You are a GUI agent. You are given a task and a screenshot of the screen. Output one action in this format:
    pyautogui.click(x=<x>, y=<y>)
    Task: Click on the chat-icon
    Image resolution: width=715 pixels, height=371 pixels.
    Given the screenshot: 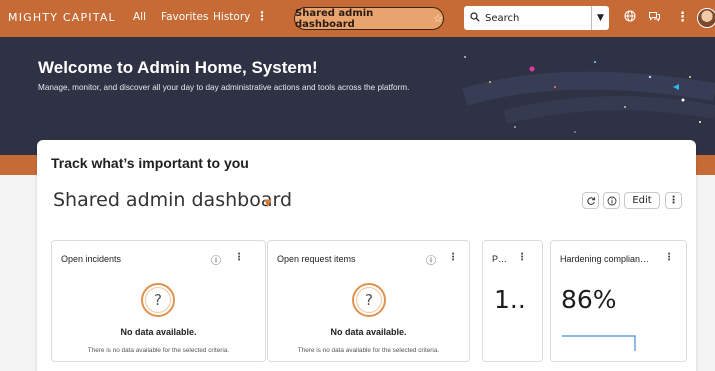 What is the action you would take?
    pyautogui.click(x=654, y=18)
    